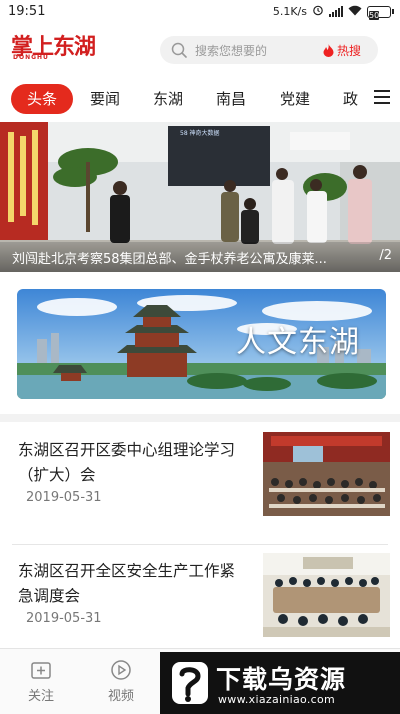  I want to click on culture-donghu-card: 人文东湖, so click(201, 344).